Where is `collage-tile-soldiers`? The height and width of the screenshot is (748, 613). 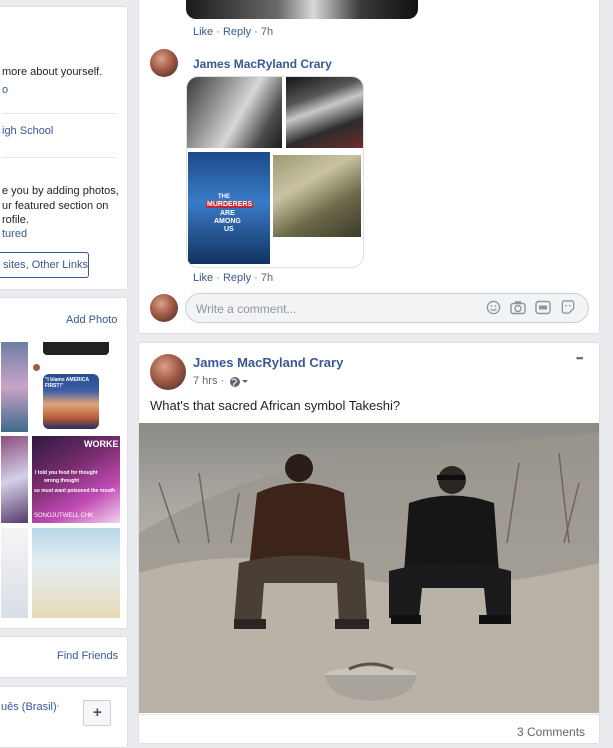 collage-tile-soldiers is located at coordinates (317, 196).